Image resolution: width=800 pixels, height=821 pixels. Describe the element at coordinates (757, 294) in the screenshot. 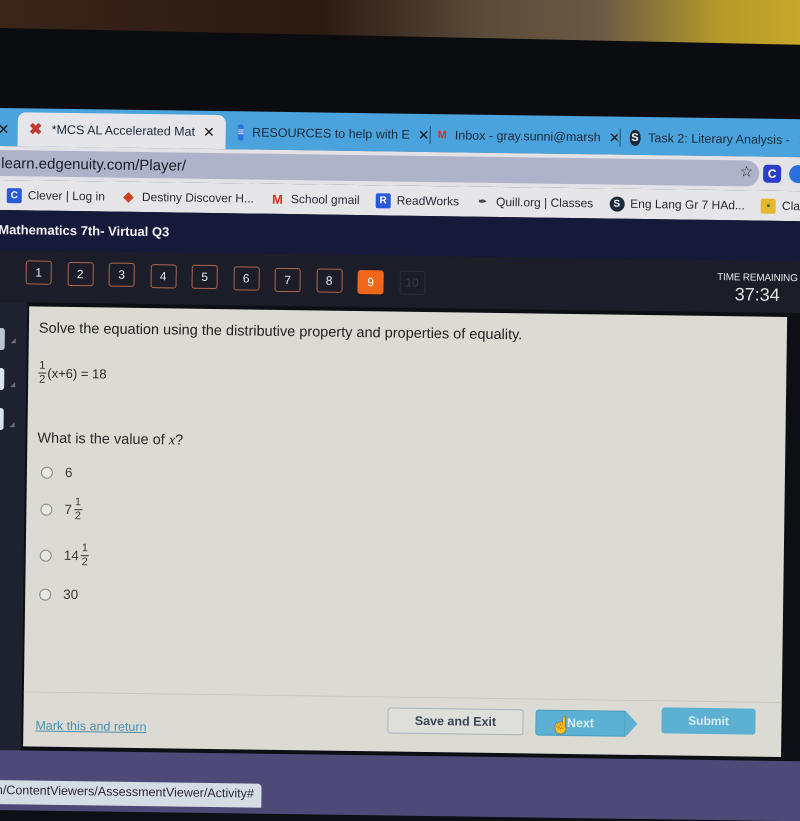

I see `timer-value: 37:34` at that location.